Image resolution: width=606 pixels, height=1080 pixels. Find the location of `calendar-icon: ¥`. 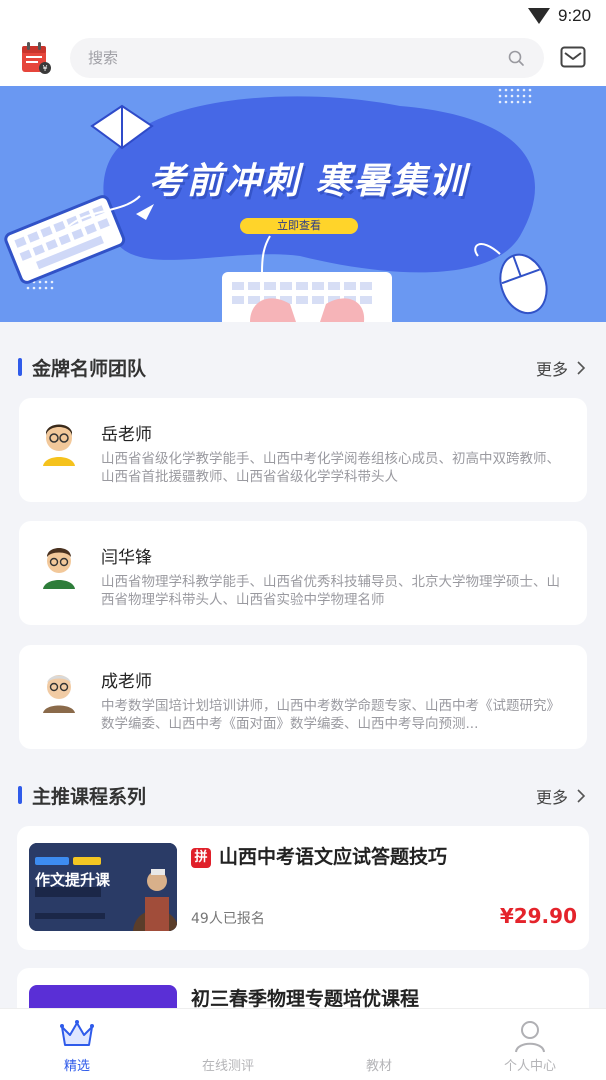

calendar-icon: ¥ is located at coordinates (36, 58).